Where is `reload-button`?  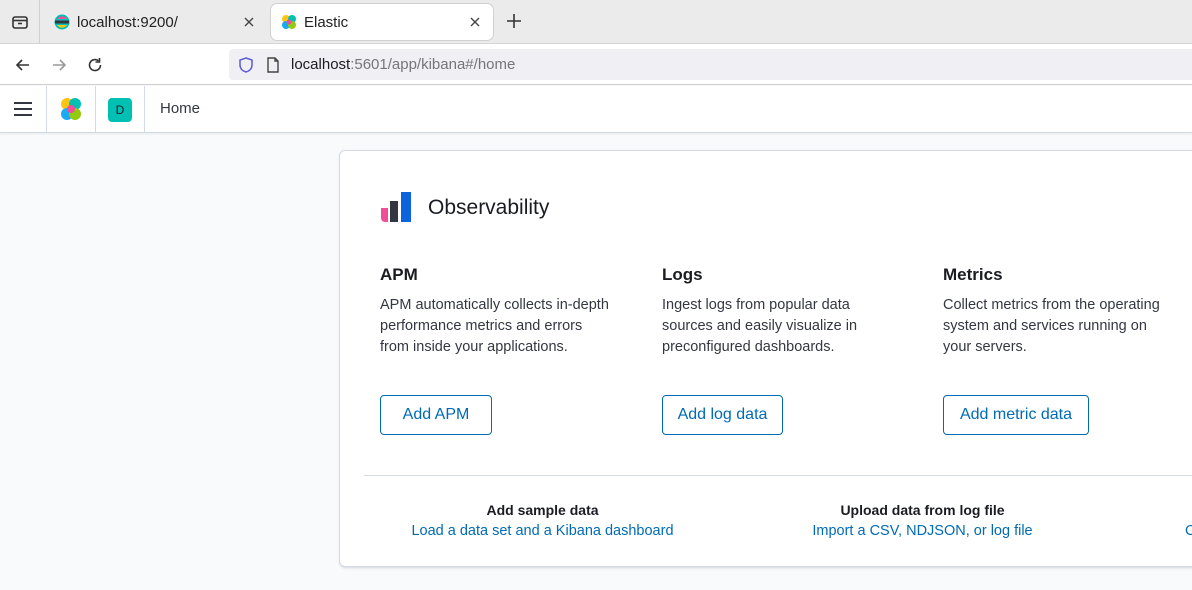 reload-button is located at coordinates (95, 65).